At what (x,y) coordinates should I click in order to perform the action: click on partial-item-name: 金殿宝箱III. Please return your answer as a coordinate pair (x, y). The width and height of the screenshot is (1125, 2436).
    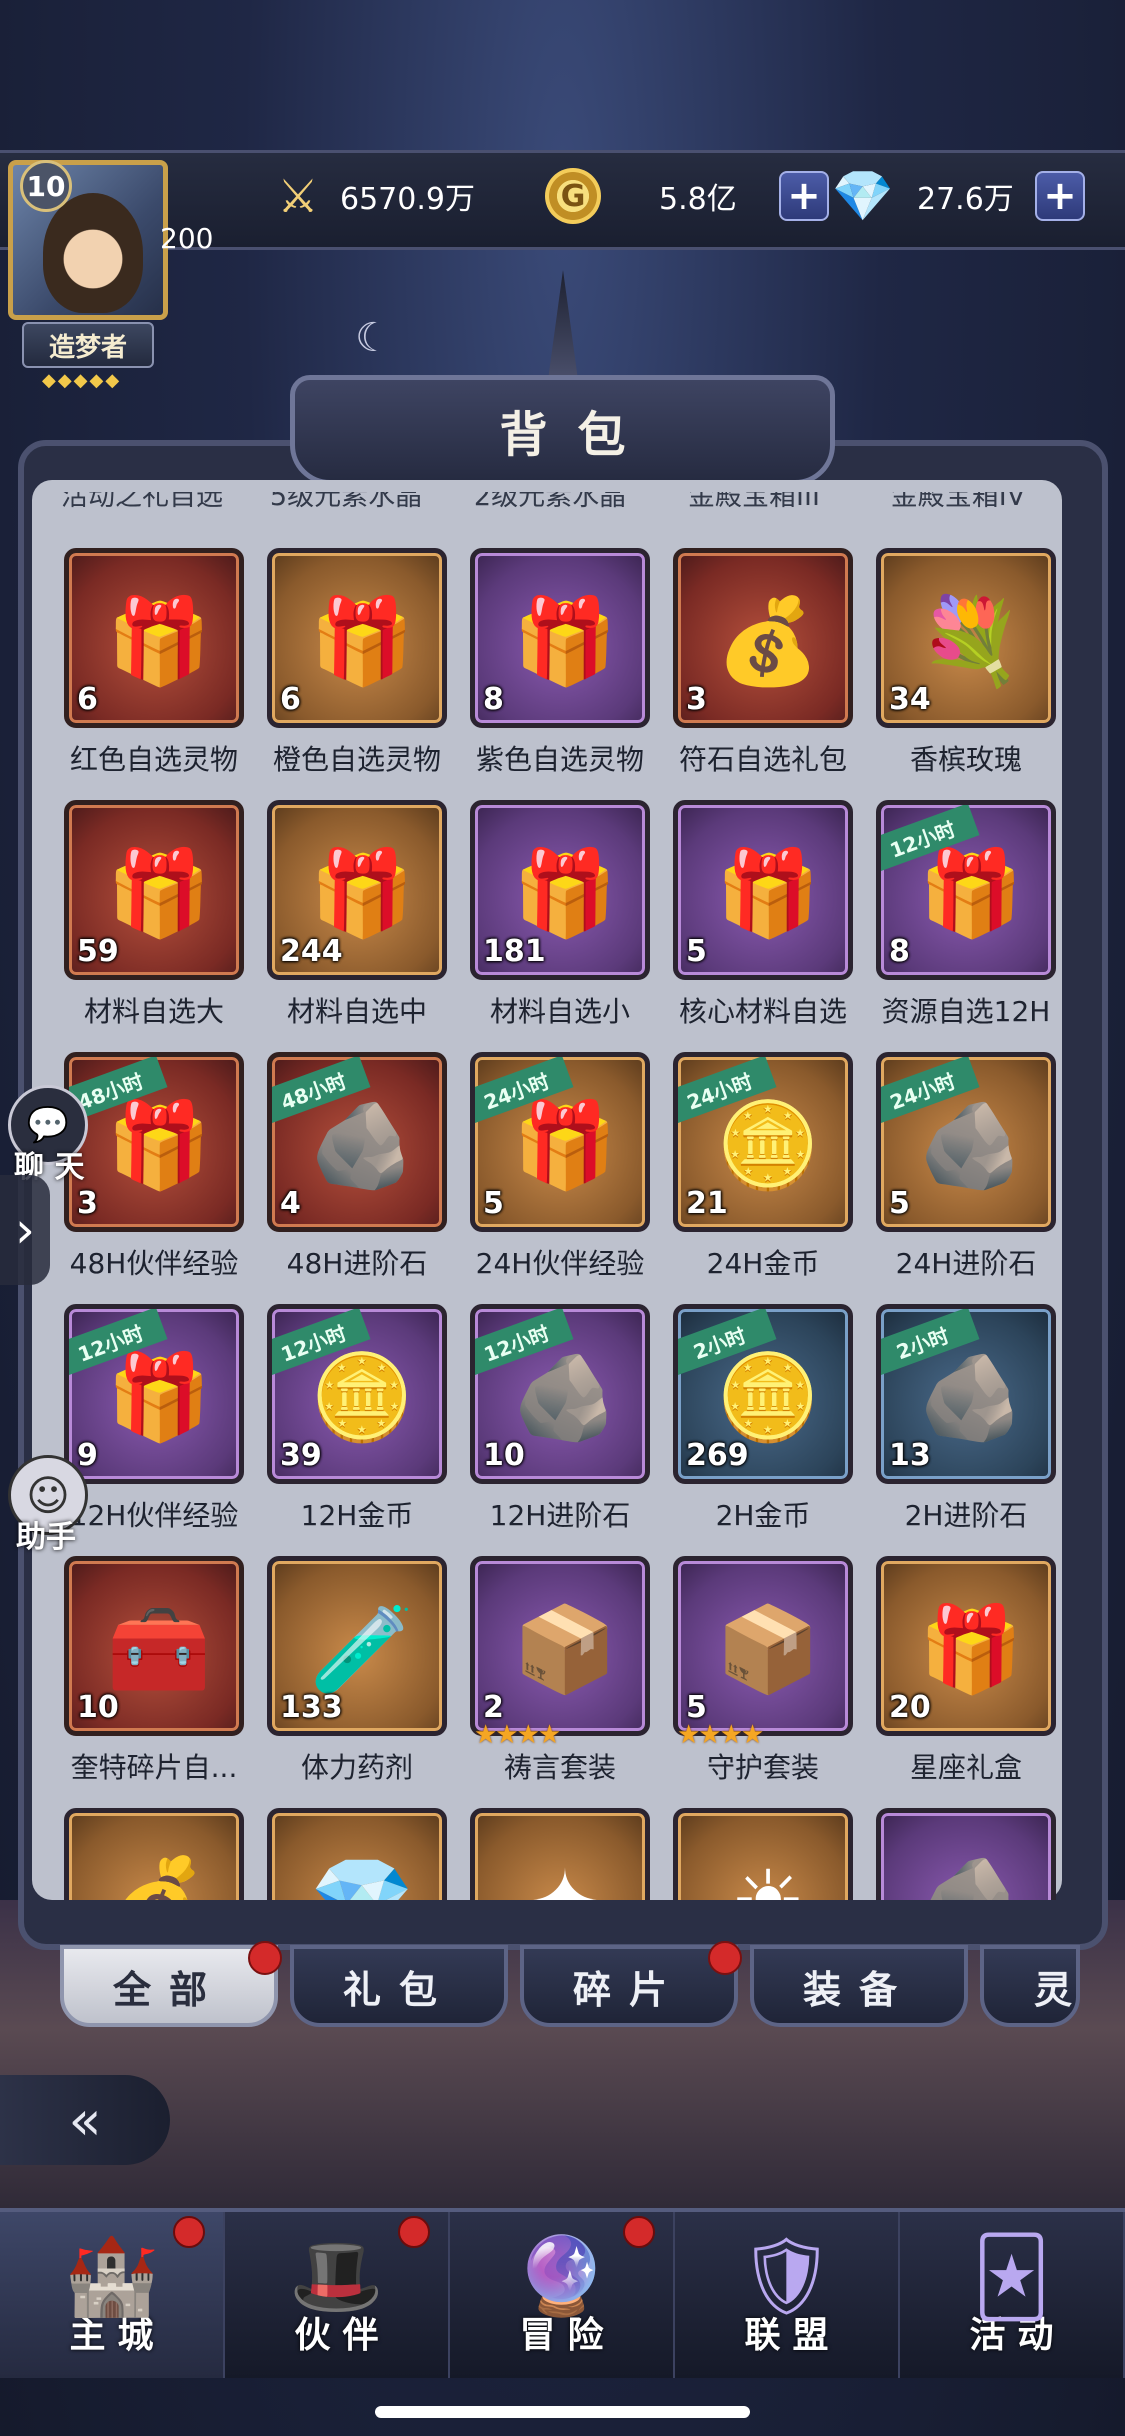
    Looking at the image, I should click on (754, 502).